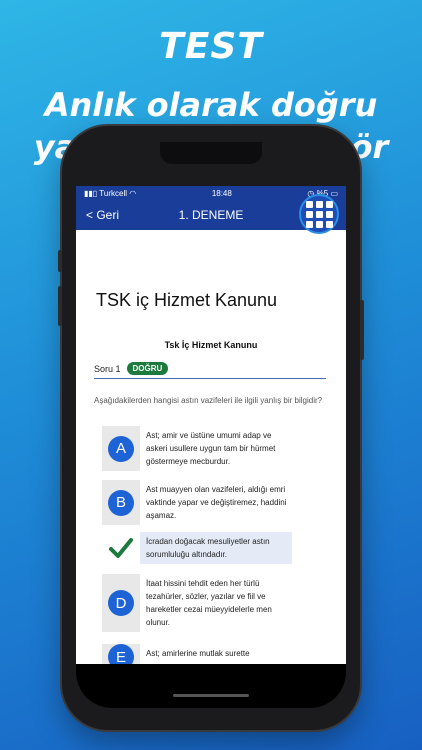 The height and width of the screenshot is (750, 422). What do you see at coordinates (319, 214) in the screenshot?
I see `question-grid-button` at bounding box center [319, 214].